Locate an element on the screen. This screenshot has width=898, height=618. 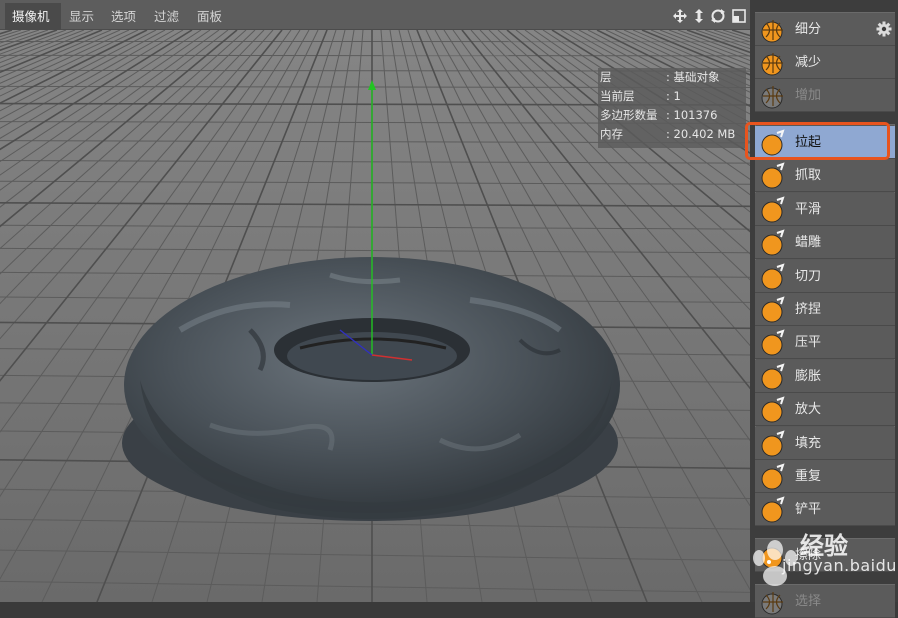
tool-fill-button: 填充 is located at coordinates (825, 443).